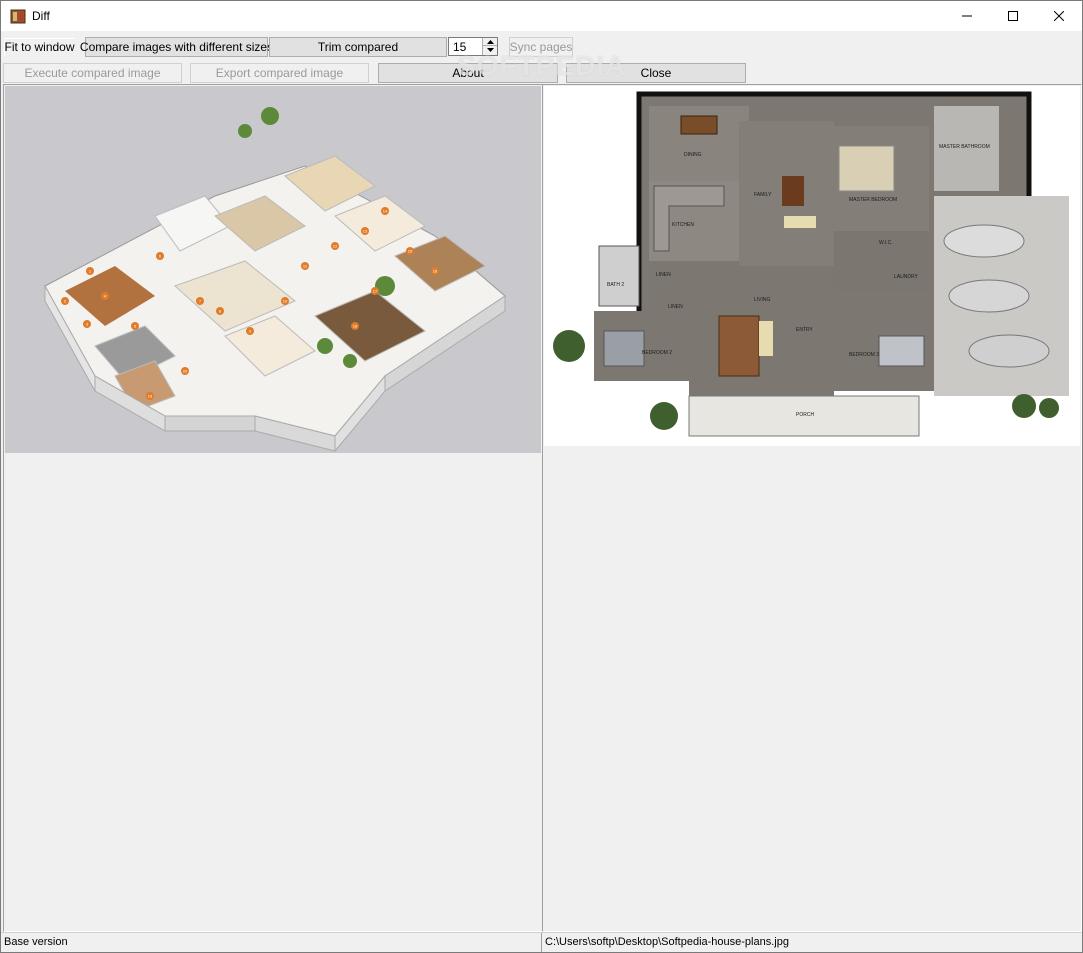 The height and width of the screenshot is (953, 1083). What do you see at coordinates (185, 371) in the screenshot?
I see `room-marker-label: 20` at bounding box center [185, 371].